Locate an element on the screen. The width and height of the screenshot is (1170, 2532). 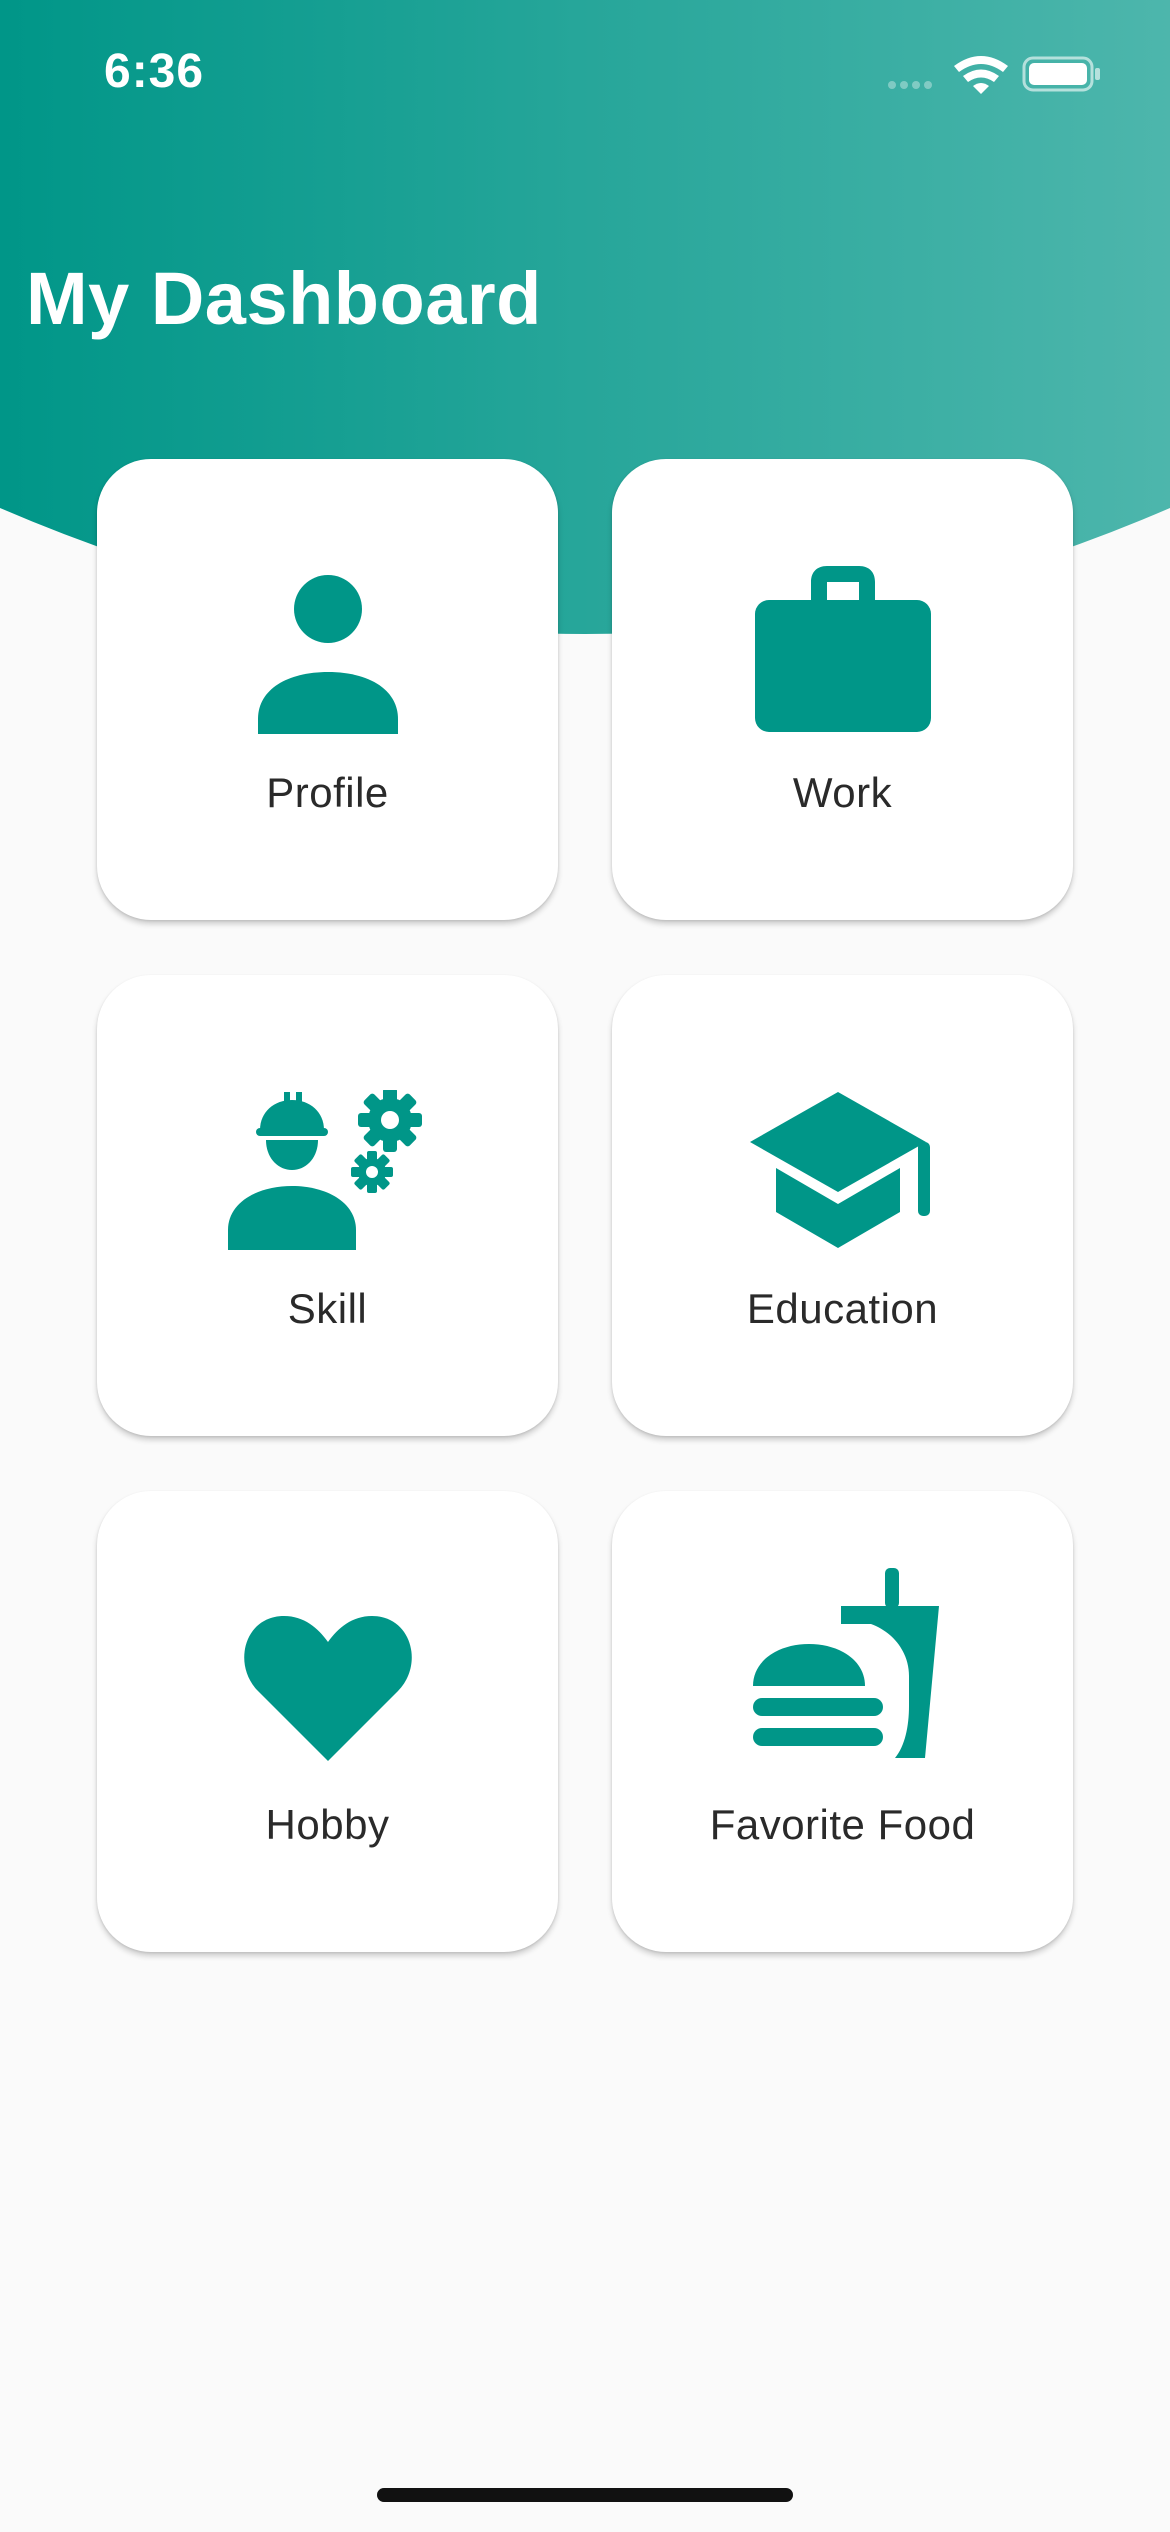
battery-icon is located at coordinates (1061, 74).